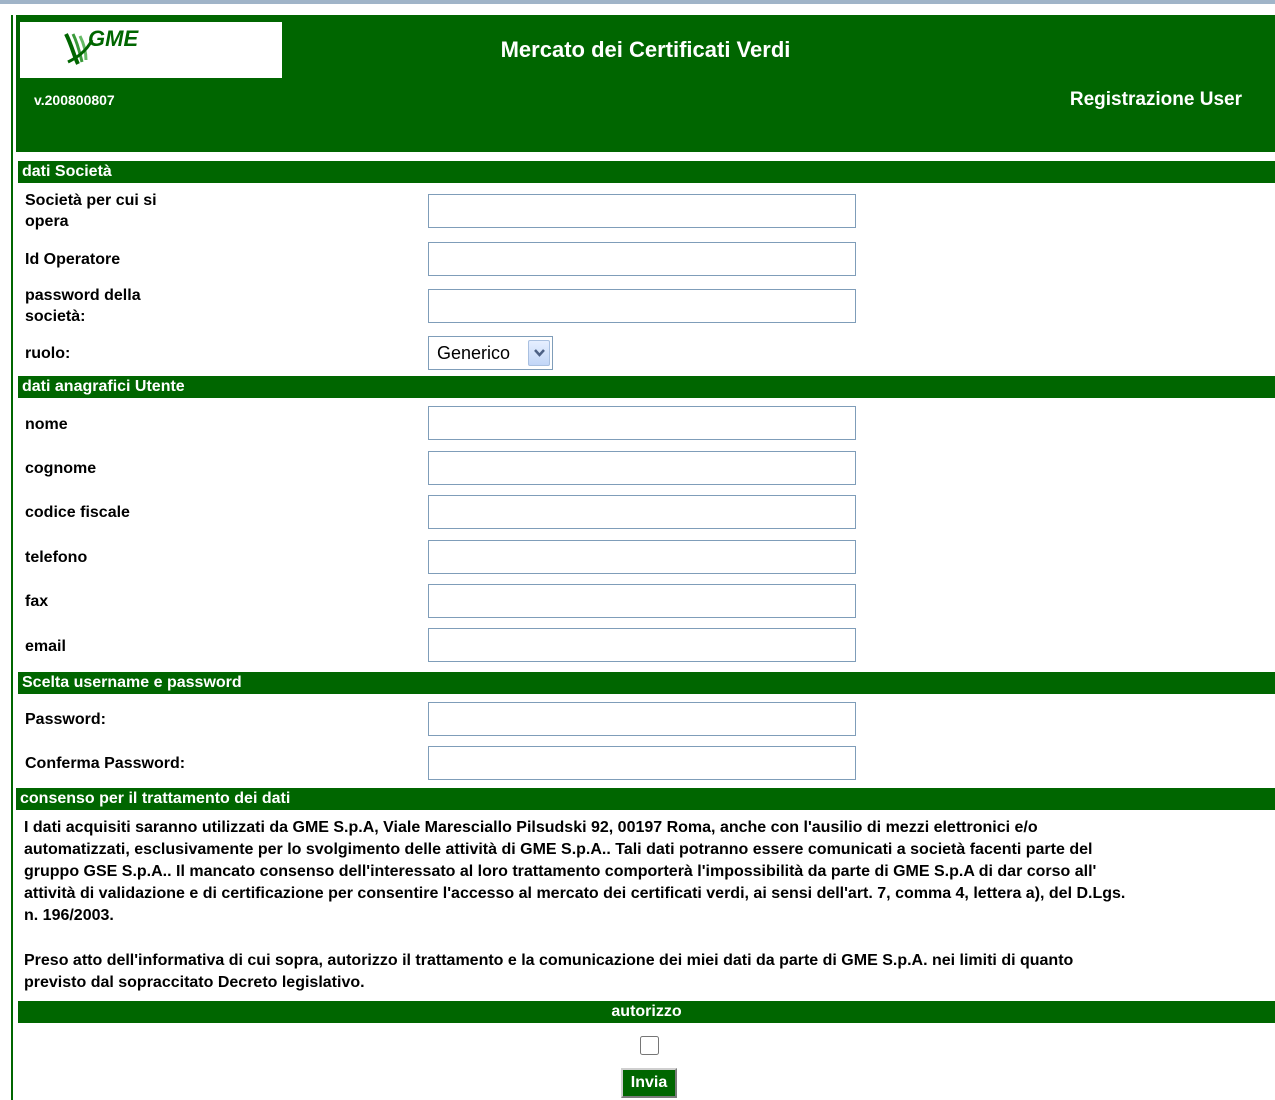 The height and width of the screenshot is (1100, 1275). Describe the element at coordinates (642, 423) in the screenshot. I see `name-input` at that location.